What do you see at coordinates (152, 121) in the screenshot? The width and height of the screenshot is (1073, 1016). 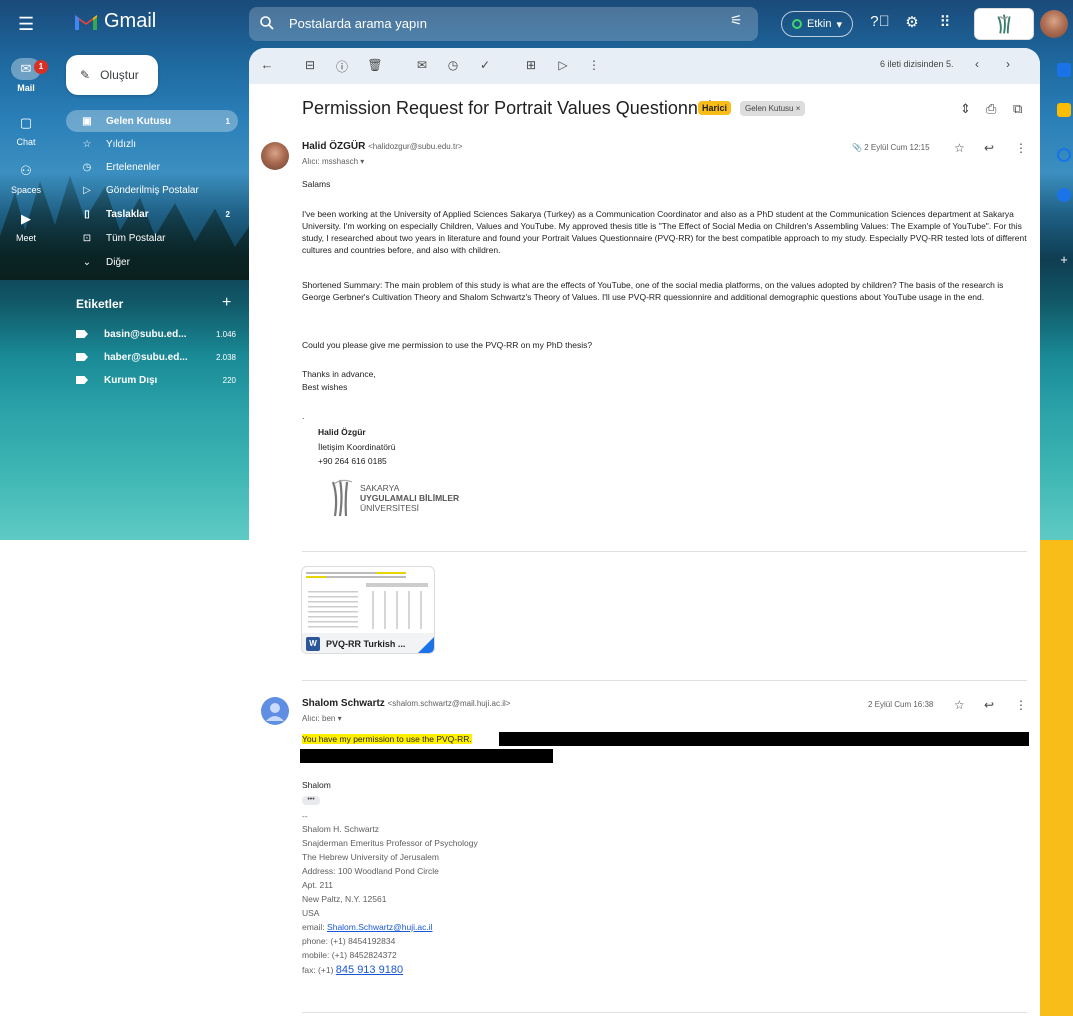 I see `nav-inbox: ▣ Gelen Kutusu 1` at bounding box center [152, 121].